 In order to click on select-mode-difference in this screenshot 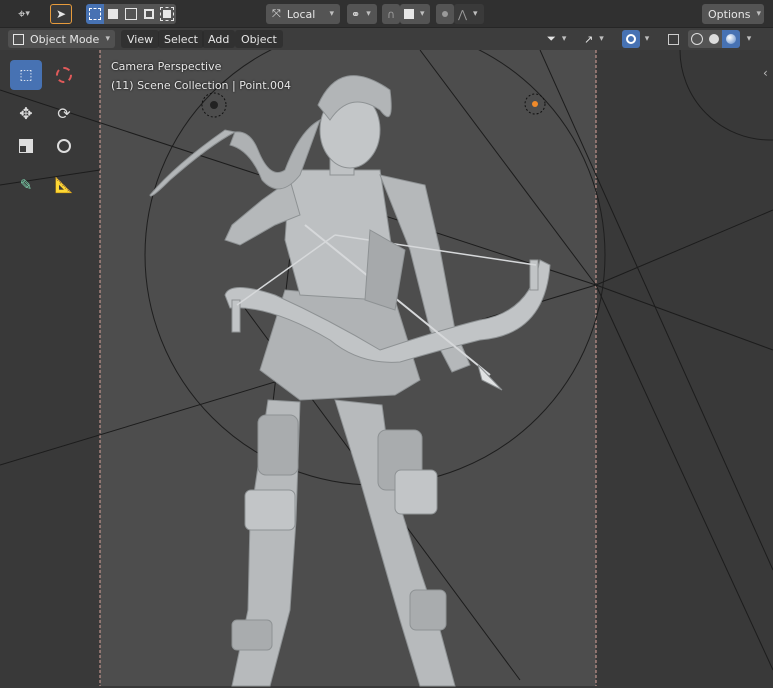, I will do `click(149, 14)`.